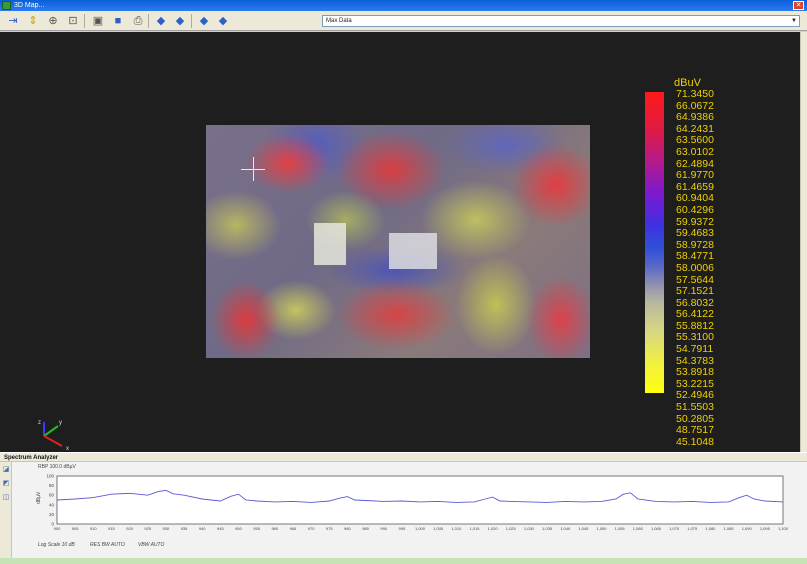 The height and width of the screenshot is (564, 807). What do you see at coordinates (329, 528) in the screenshot?
I see `x-tick-label: 975` at bounding box center [329, 528].